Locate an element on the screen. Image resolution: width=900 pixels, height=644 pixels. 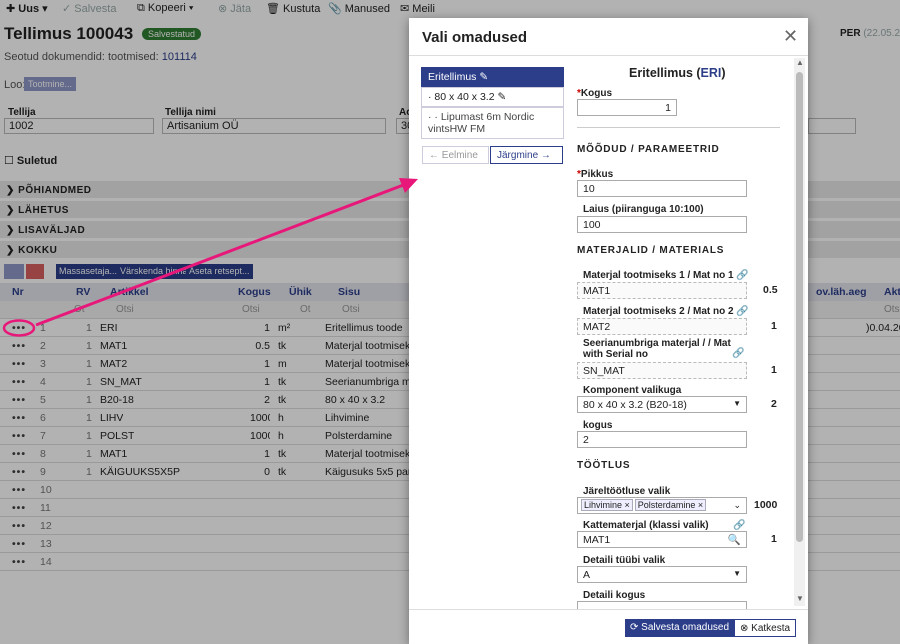
mat1-label: Materjal tootmiseks 1 / Mat no 1 🔗 is located at coordinates (666, 275).